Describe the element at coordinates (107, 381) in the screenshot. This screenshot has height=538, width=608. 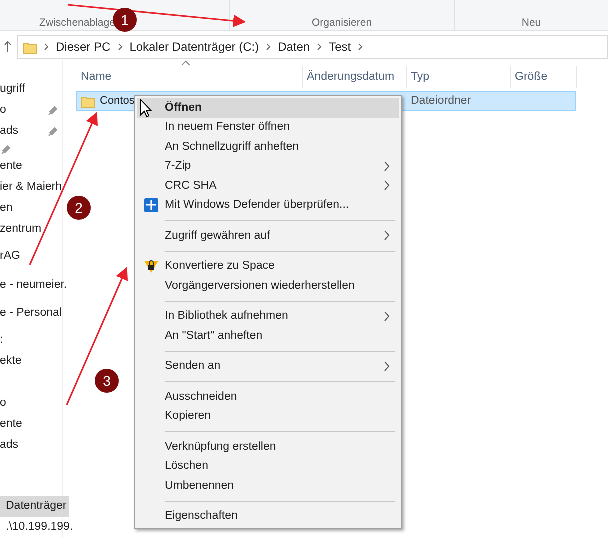
I see `step-number-badge: 3` at that location.